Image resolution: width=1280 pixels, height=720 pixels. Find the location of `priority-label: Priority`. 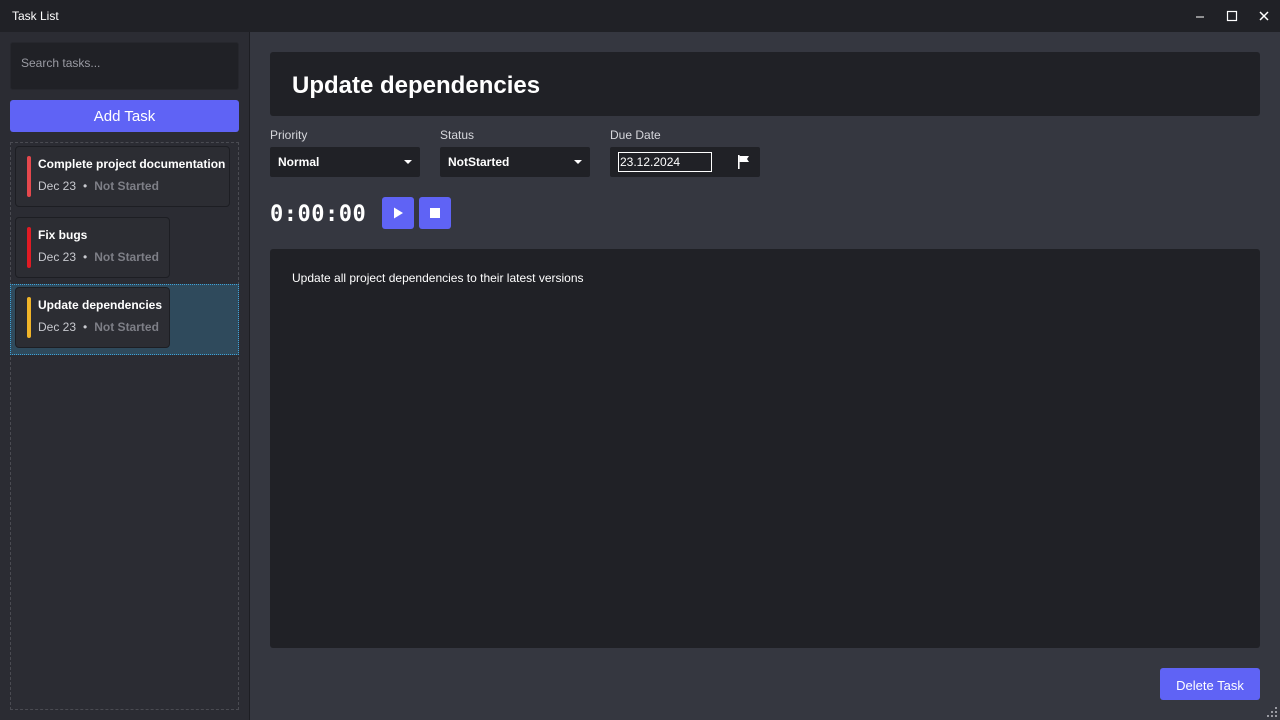

priority-label: Priority is located at coordinates (289, 135).